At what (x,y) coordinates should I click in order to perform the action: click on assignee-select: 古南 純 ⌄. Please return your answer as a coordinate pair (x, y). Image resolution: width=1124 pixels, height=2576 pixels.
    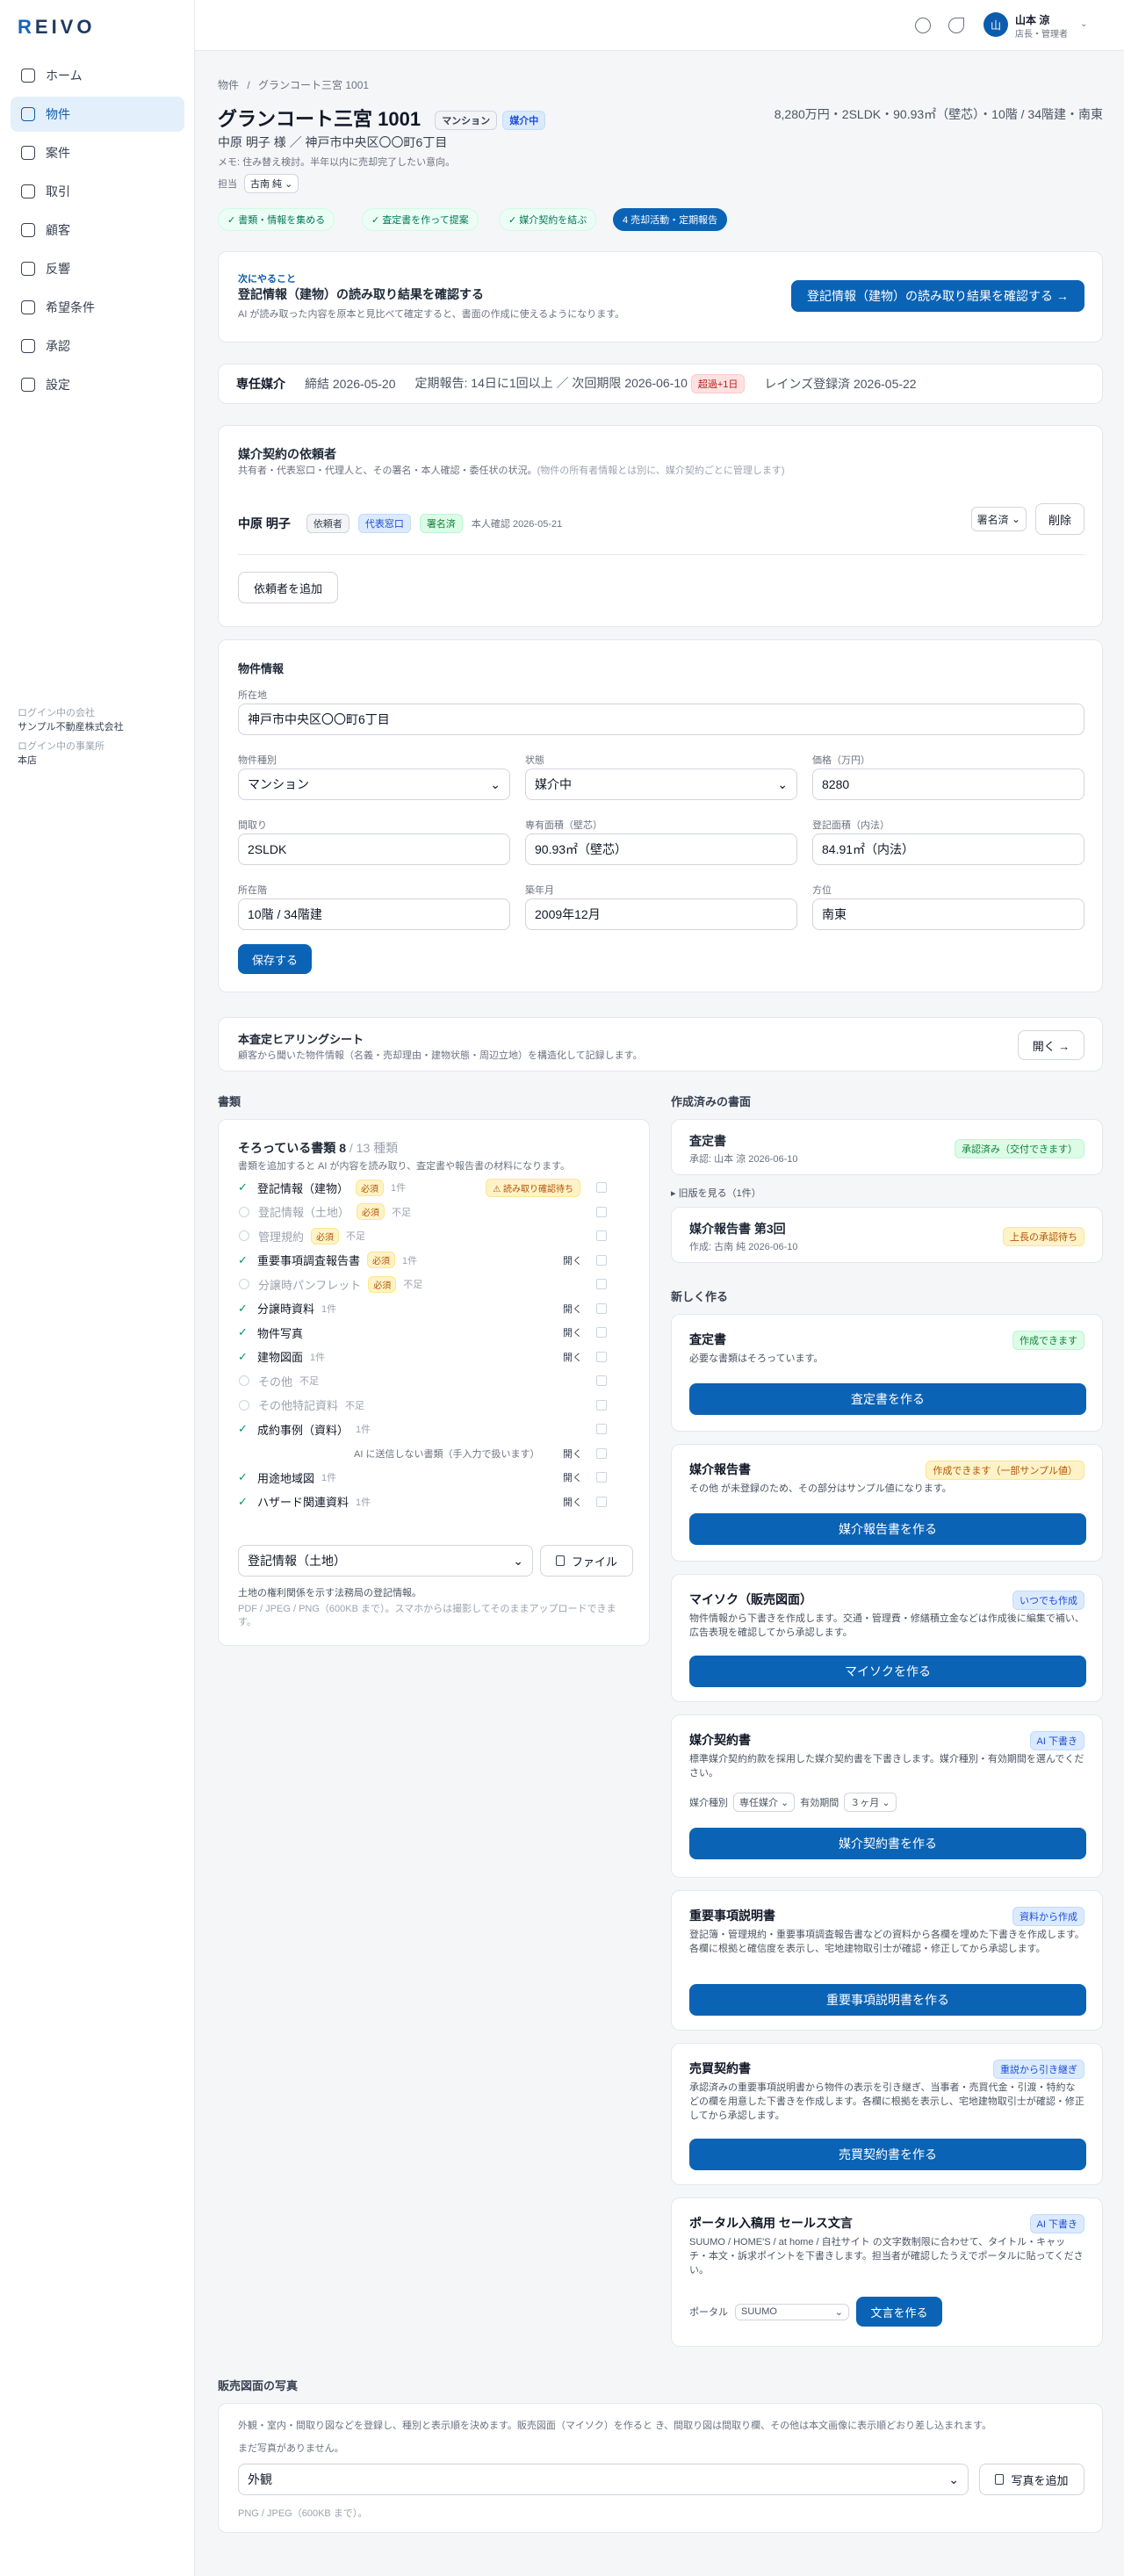
    Looking at the image, I should click on (272, 183).